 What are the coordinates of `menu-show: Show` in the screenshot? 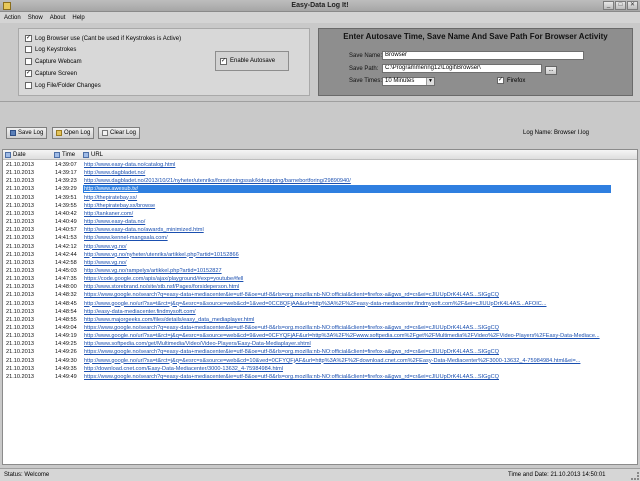 It's located at (35, 18).